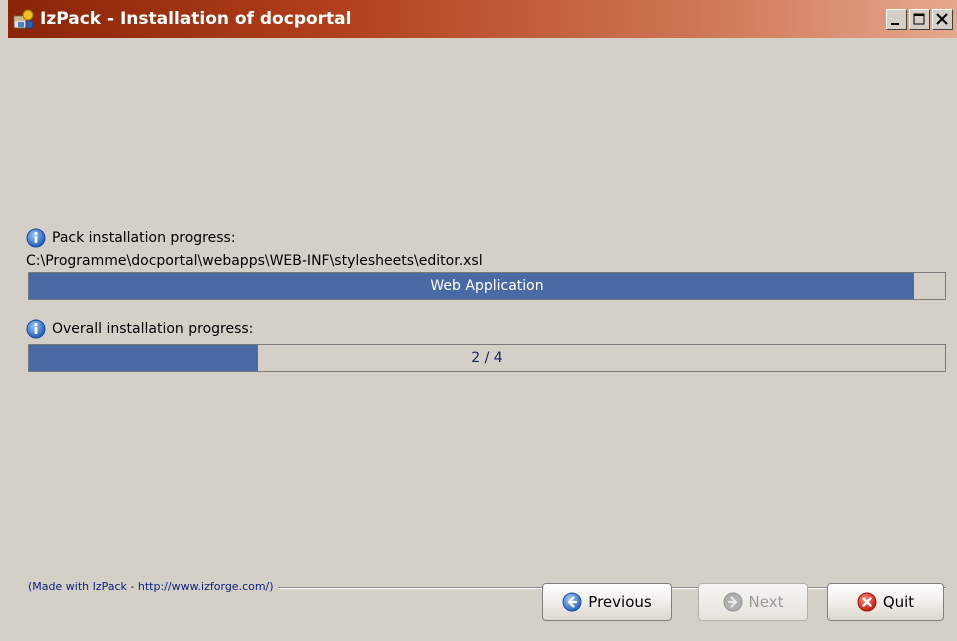 Image resolution: width=957 pixels, height=641 pixels. I want to click on window-title: IzPack - Installation of docportal, so click(196, 19).